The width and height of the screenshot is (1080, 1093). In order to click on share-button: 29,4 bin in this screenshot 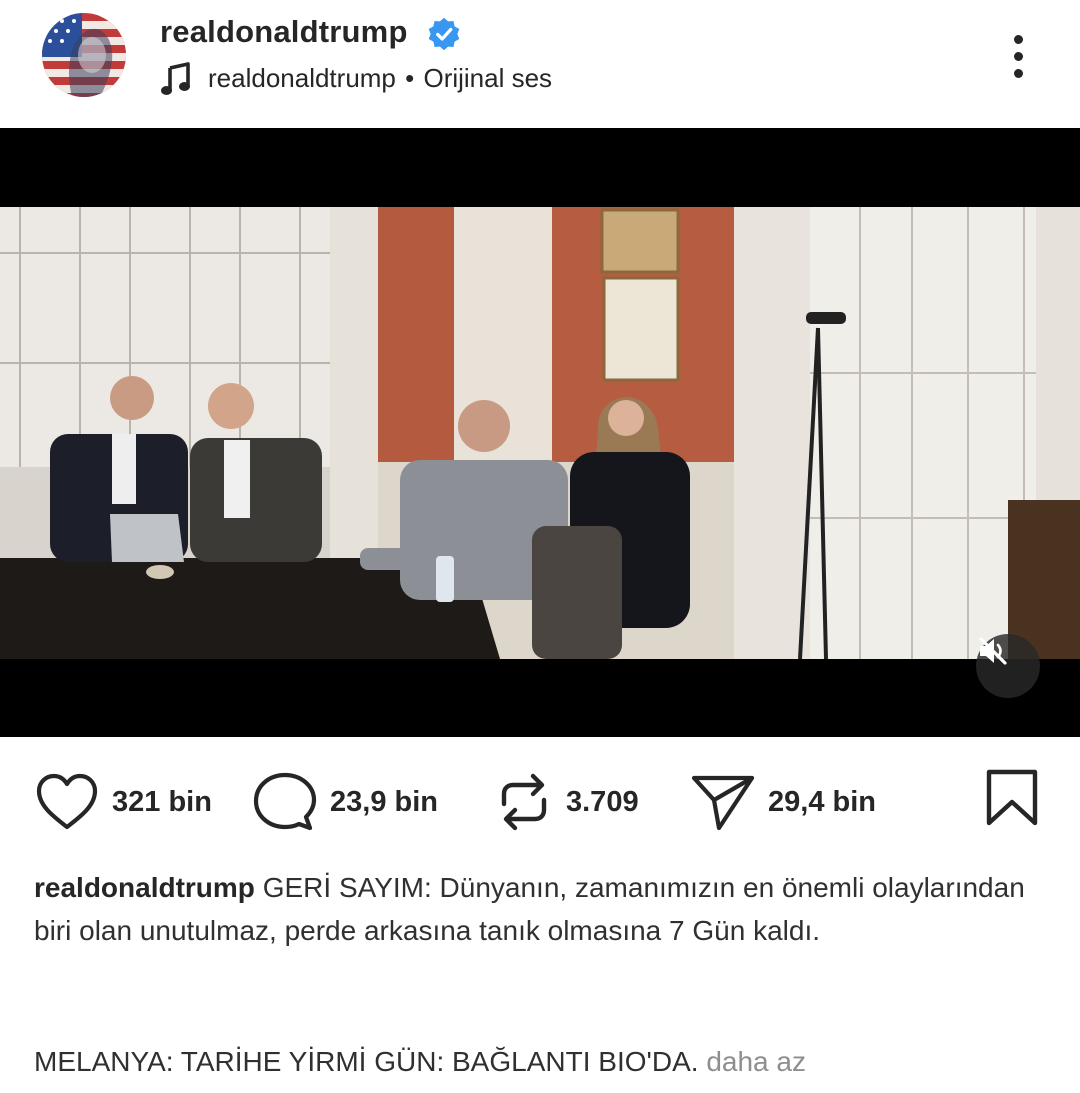, I will do `click(783, 802)`.